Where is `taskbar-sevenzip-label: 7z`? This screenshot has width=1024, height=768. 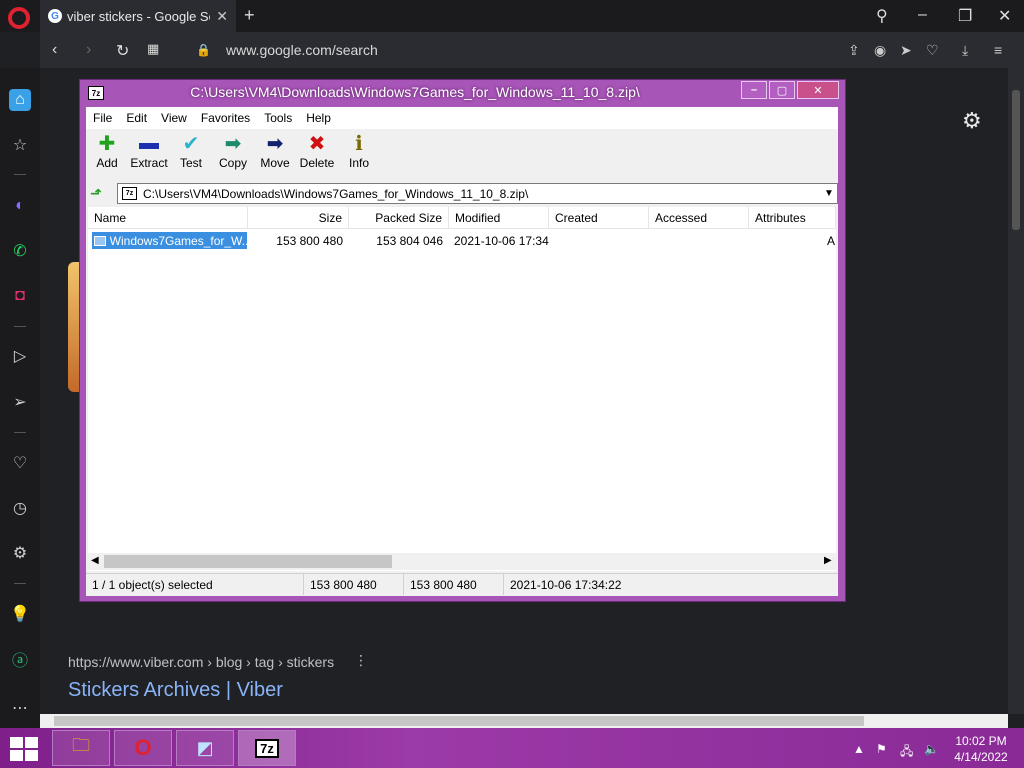
taskbar-sevenzip-label: 7z is located at coordinates (267, 748).